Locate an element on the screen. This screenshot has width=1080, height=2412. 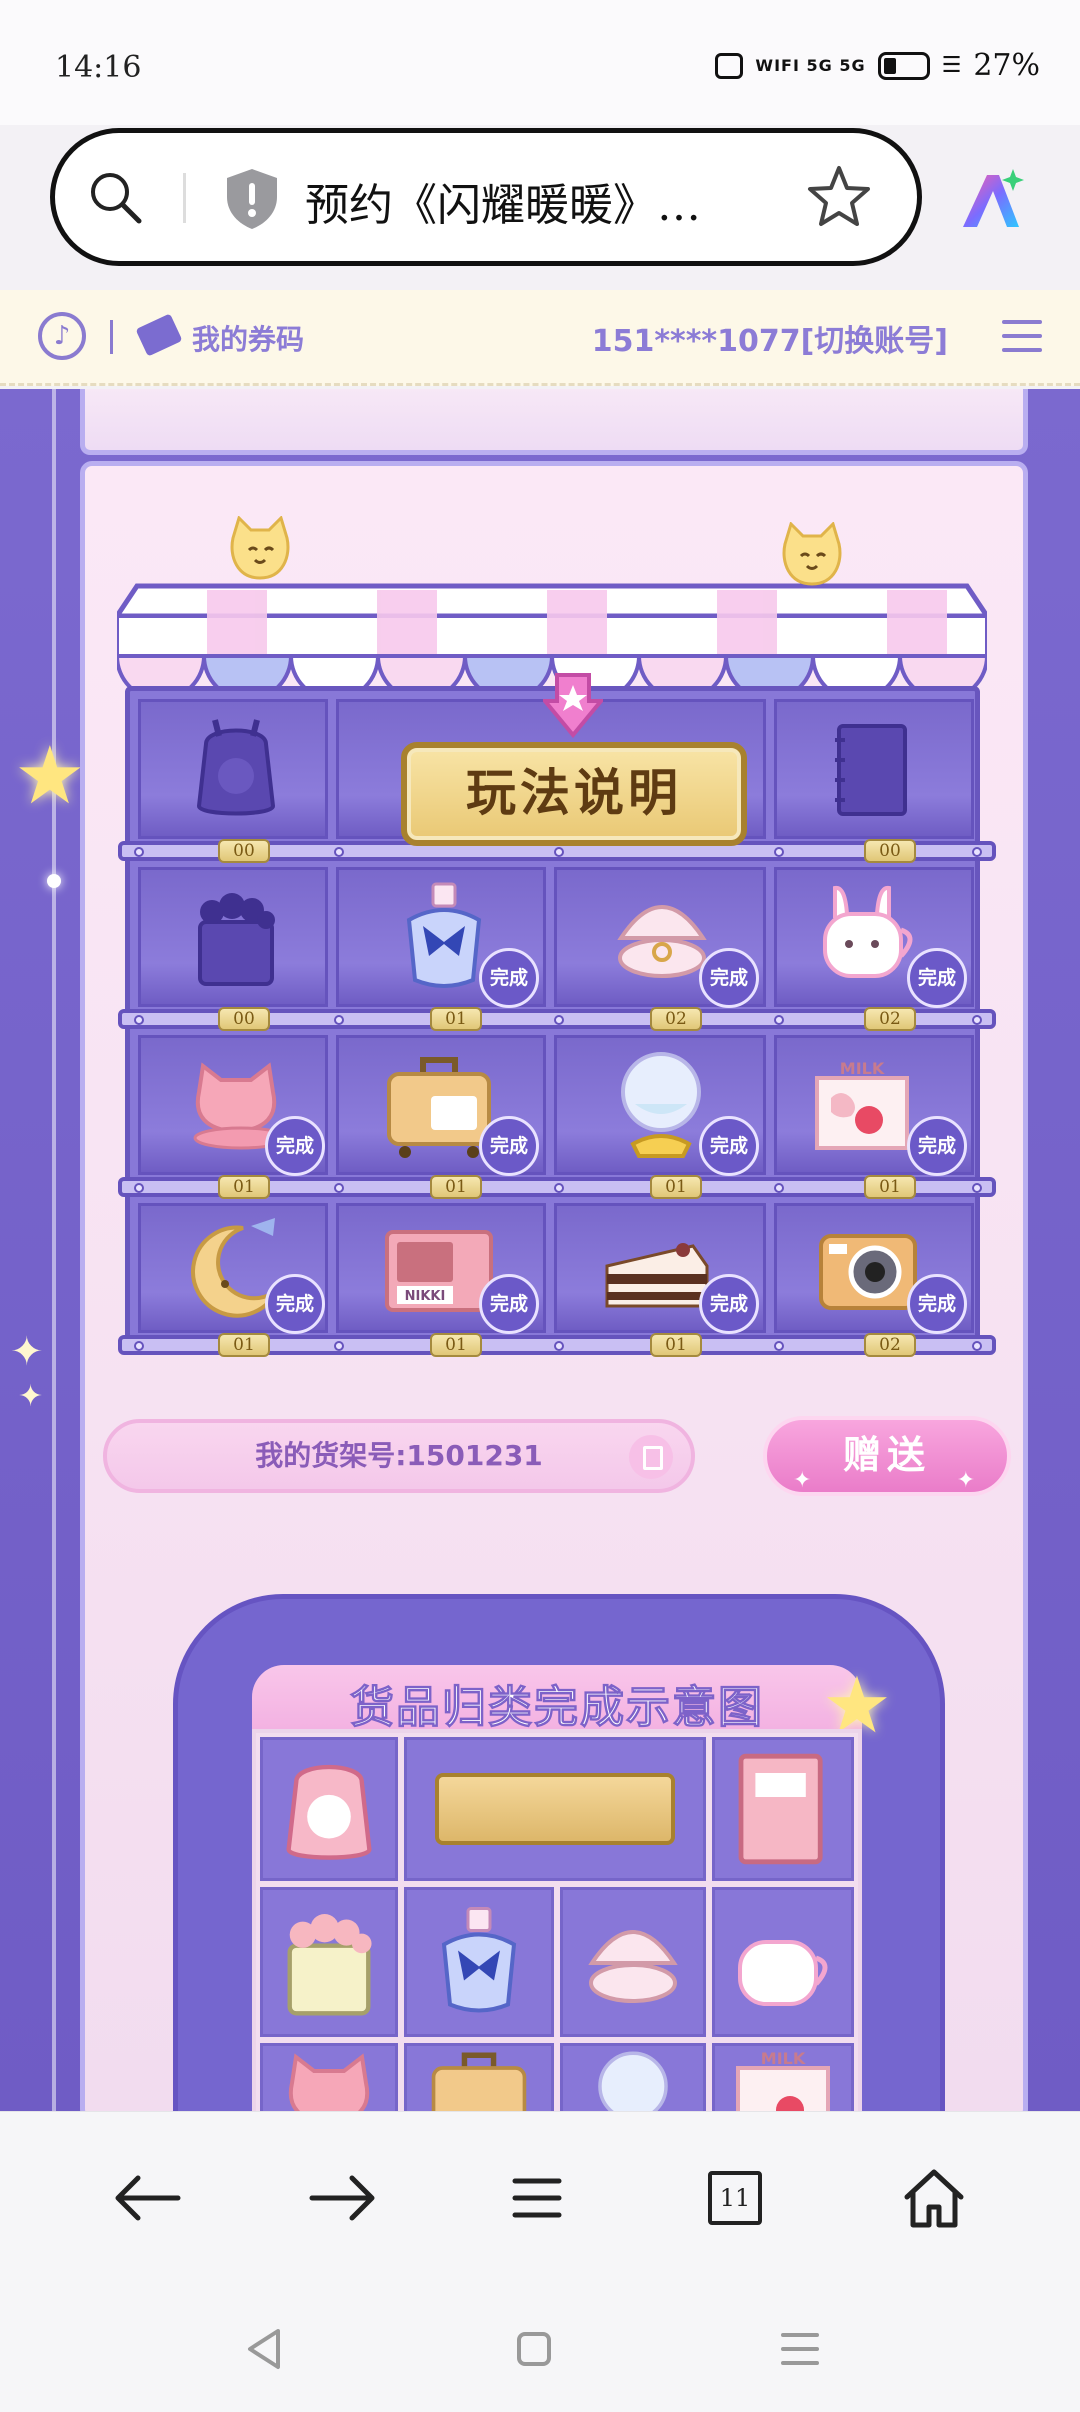
home-button is located at coordinates (934, 2198).